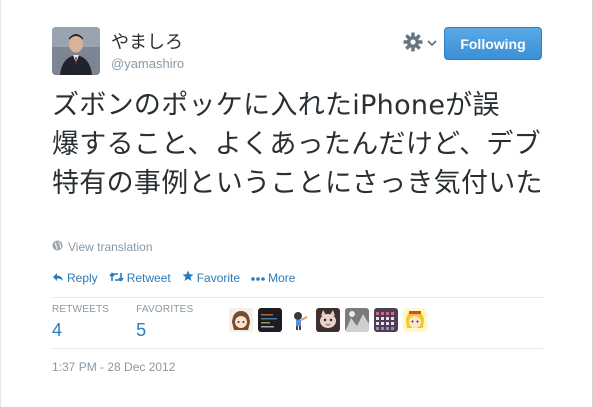  What do you see at coordinates (296, 144) in the screenshot?
I see `tweet-line: 爆すること、よくあったんだけど、デブ` at bounding box center [296, 144].